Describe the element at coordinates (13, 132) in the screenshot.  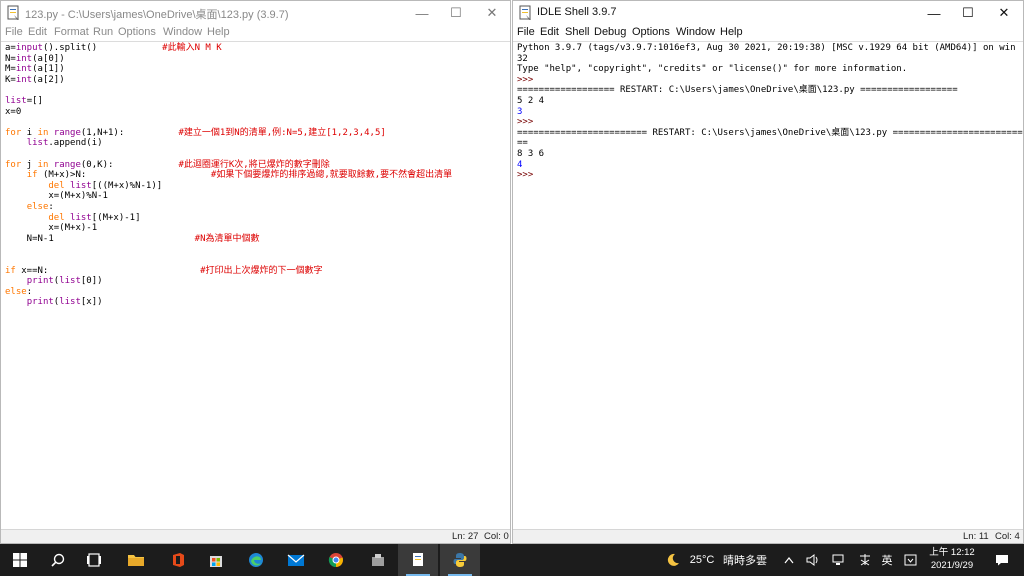
I see `code-keyword: for` at that location.